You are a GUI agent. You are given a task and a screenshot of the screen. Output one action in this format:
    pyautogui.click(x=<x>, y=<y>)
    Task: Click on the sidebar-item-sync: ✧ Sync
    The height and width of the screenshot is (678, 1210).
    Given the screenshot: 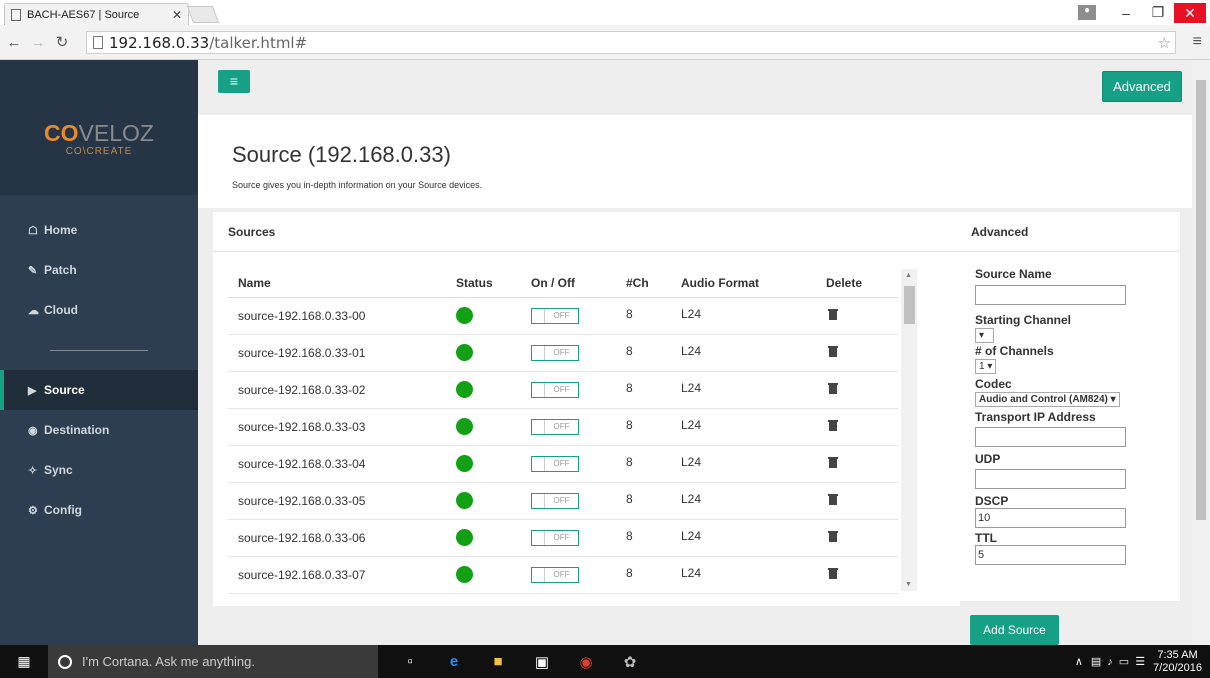 What is the action you would take?
    pyautogui.click(x=99, y=470)
    